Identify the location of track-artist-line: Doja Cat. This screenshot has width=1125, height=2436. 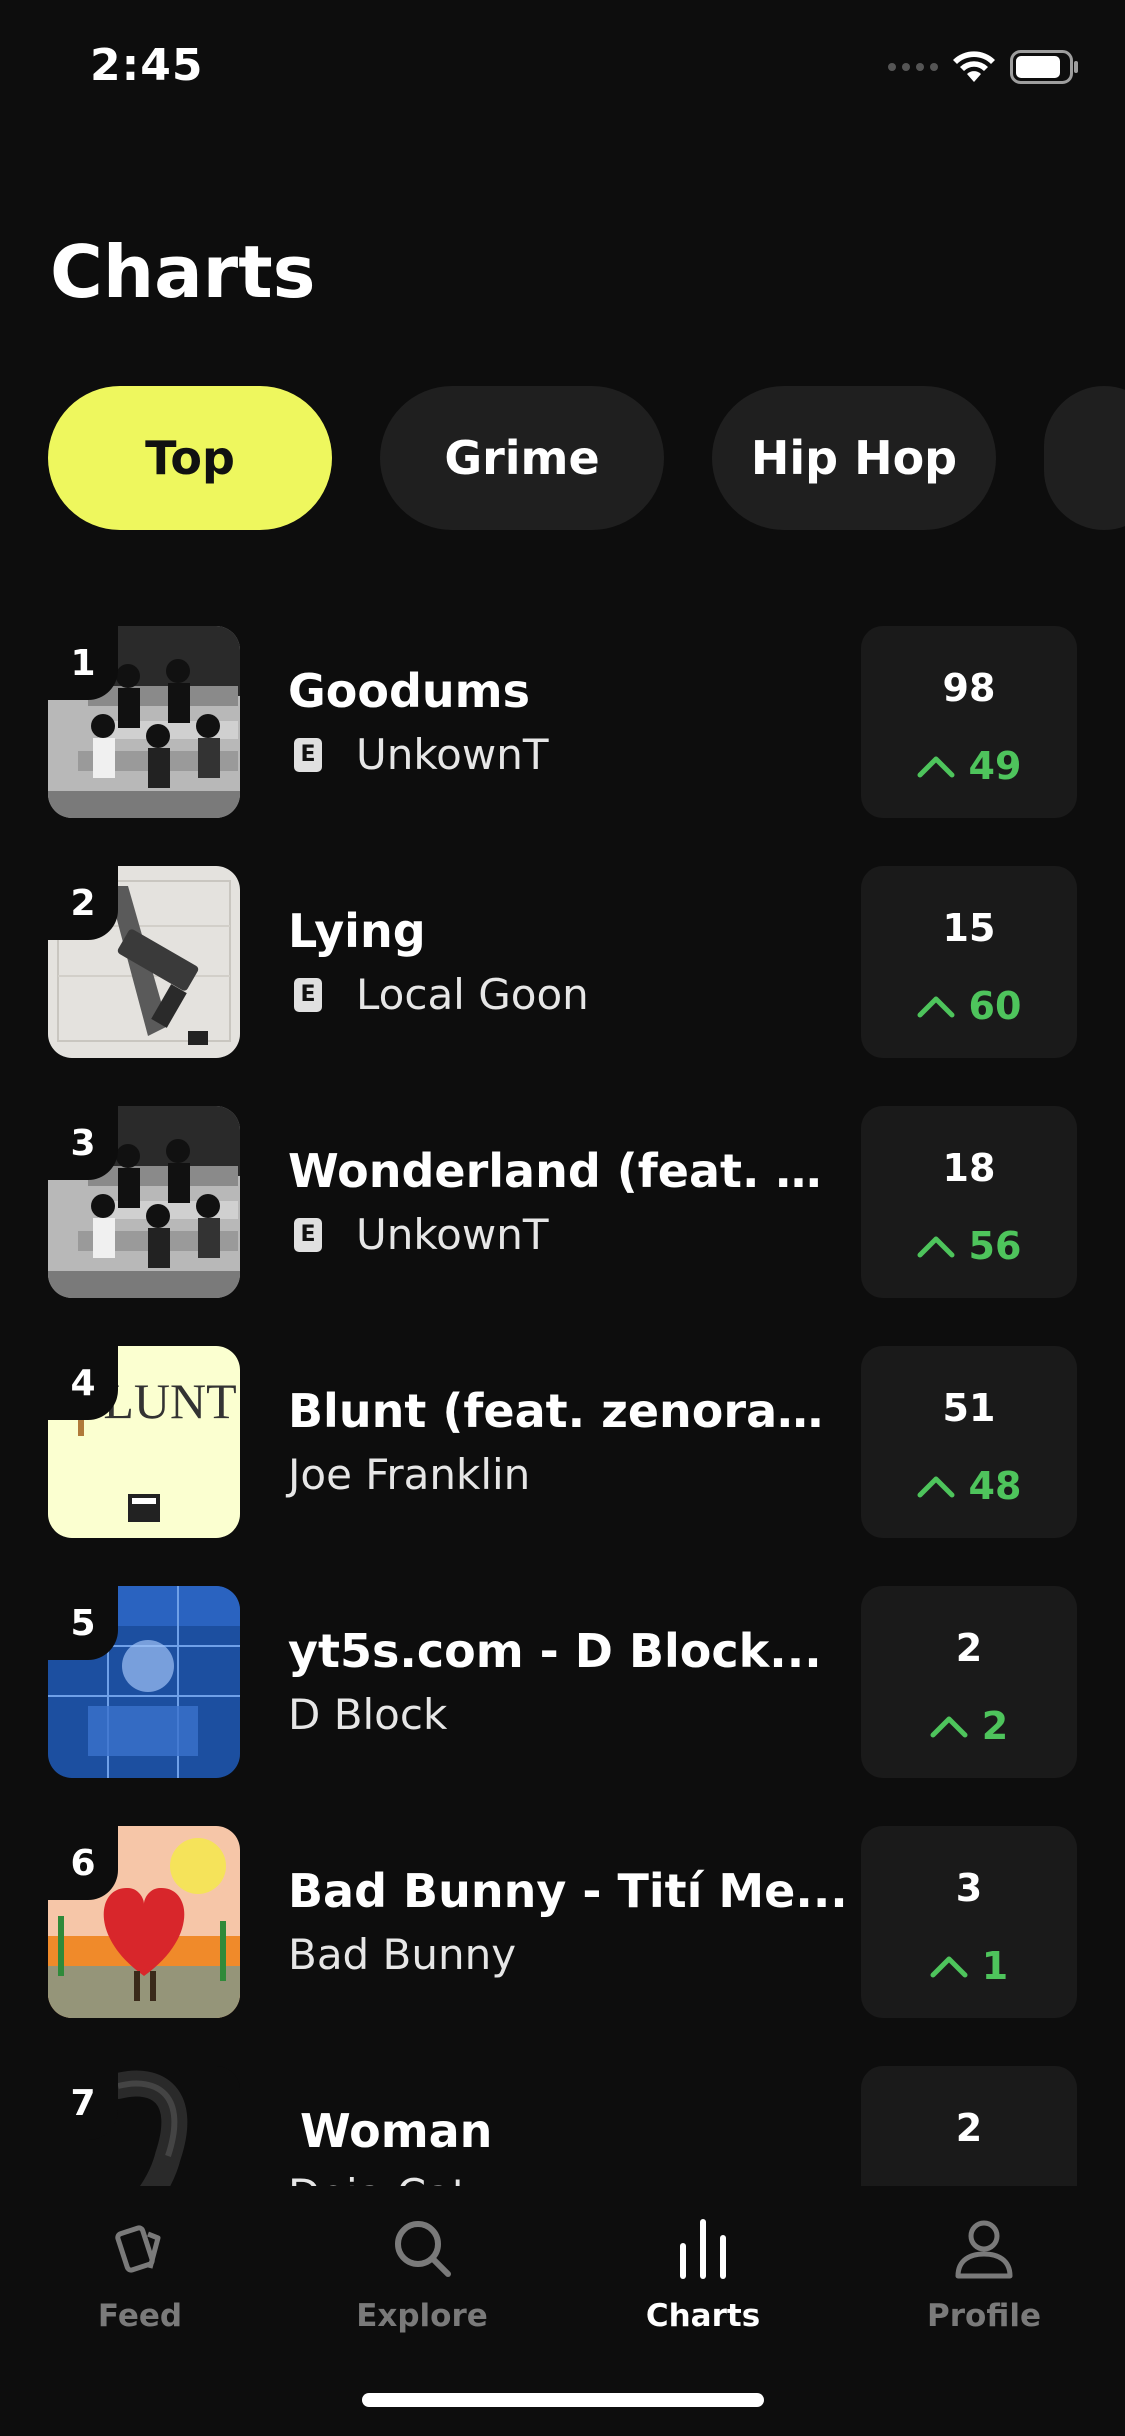
(378, 2178).